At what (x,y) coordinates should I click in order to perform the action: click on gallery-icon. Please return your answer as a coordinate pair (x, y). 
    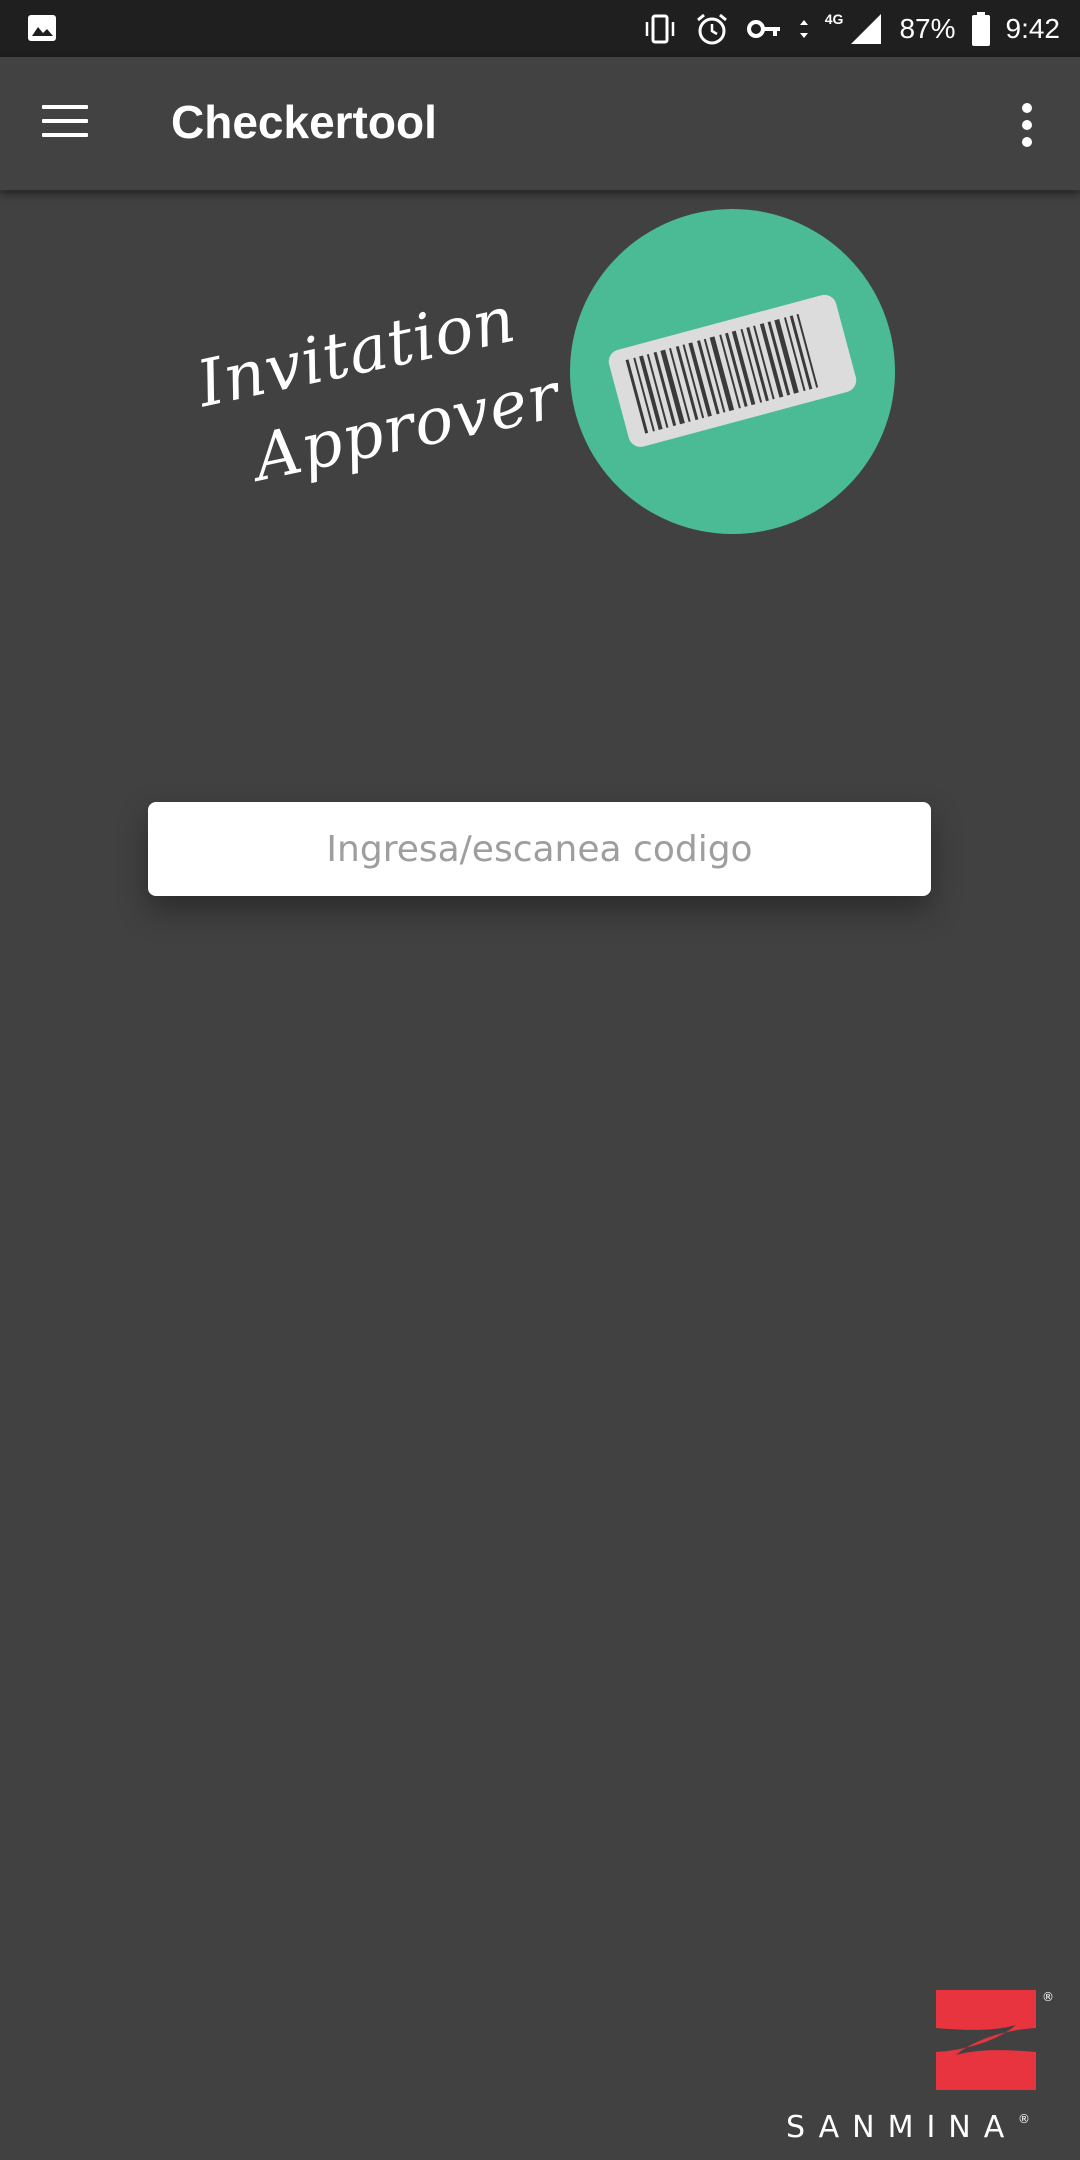
    Looking at the image, I should click on (42, 28).